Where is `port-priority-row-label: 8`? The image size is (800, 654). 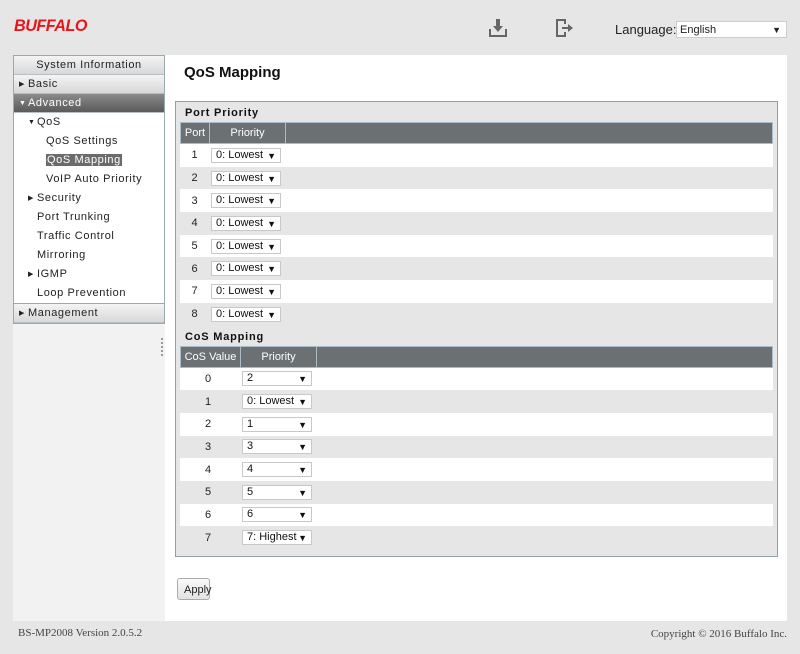
port-priority-row-label: 8 is located at coordinates (194, 314).